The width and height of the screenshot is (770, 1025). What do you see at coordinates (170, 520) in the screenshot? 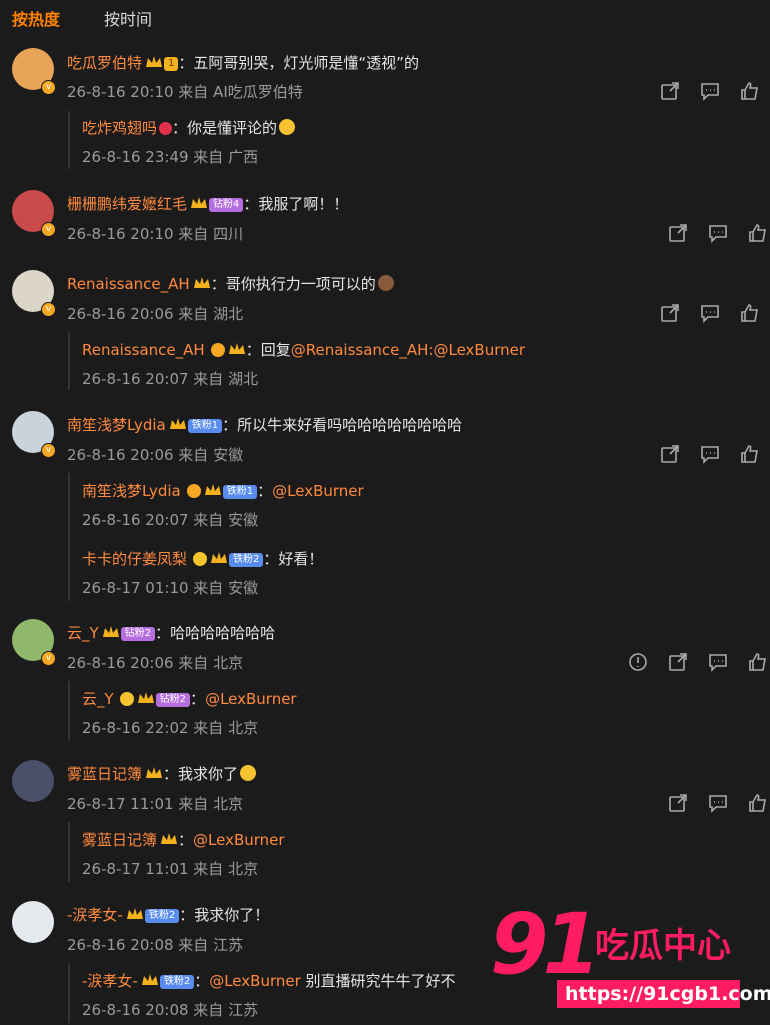
I see `reply-meta: 26-8-16 20:07 来自 安徽` at bounding box center [170, 520].